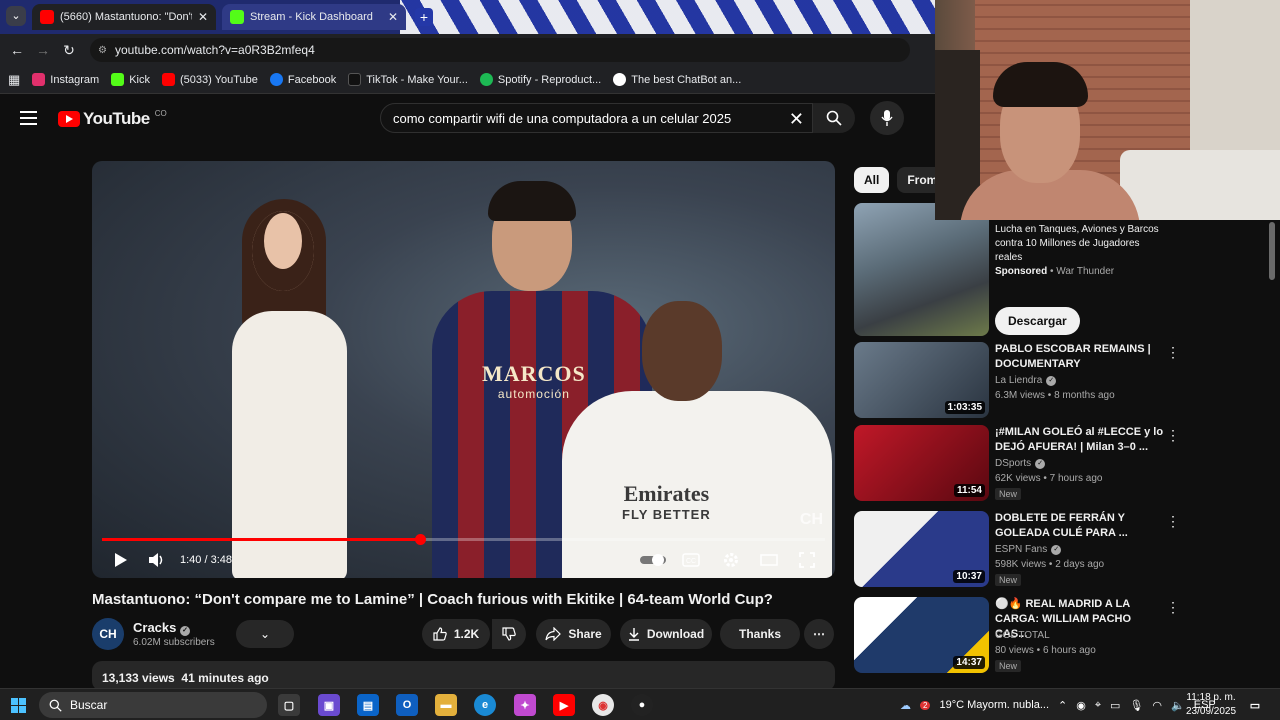 The height and width of the screenshot is (720, 1280). What do you see at coordinates (872, 180) in the screenshot?
I see `chip-all: All` at bounding box center [872, 180].